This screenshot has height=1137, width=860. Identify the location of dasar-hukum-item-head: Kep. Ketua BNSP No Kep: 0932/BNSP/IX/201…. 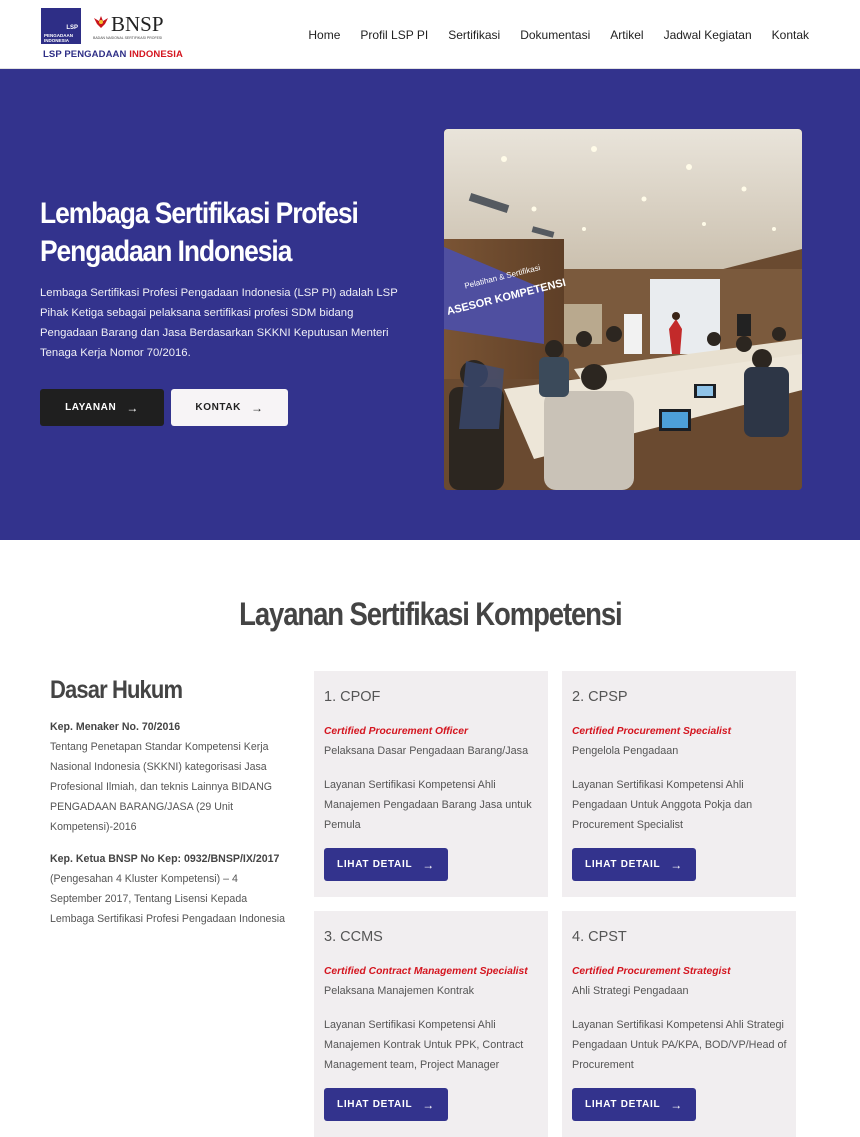
(165, 859).